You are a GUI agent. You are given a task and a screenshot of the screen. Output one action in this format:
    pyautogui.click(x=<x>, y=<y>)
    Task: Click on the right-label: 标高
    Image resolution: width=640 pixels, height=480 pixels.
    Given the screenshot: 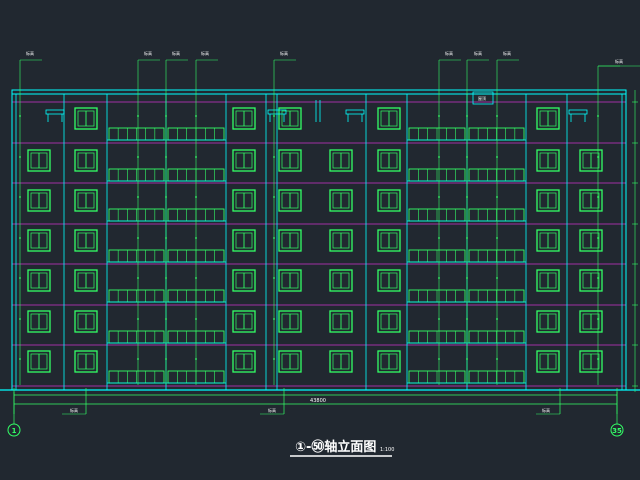 What is the action you would take?
    pyautogui.click(x=619, y=61)
    